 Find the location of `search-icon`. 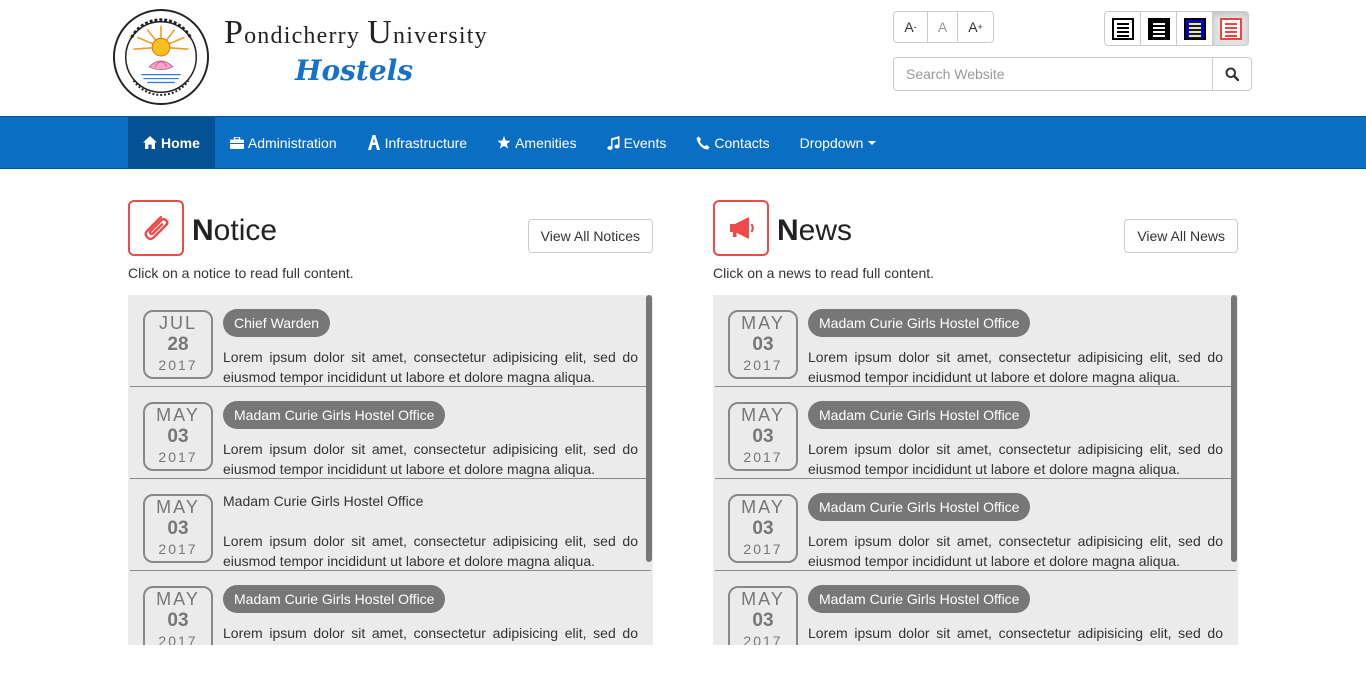

search-icon is located at coordinates (1232, 74).